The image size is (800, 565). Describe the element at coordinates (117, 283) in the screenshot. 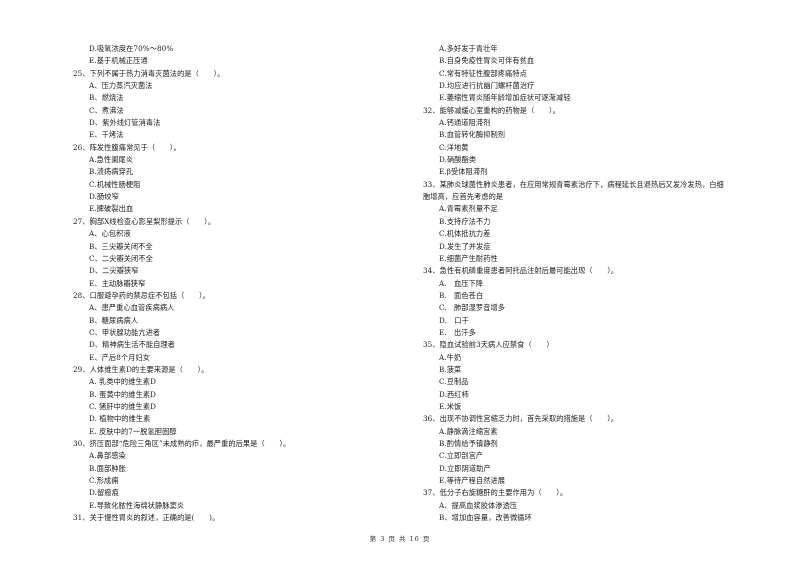

I see `answer-option: E、主动脉瓣狭窄` at that location.